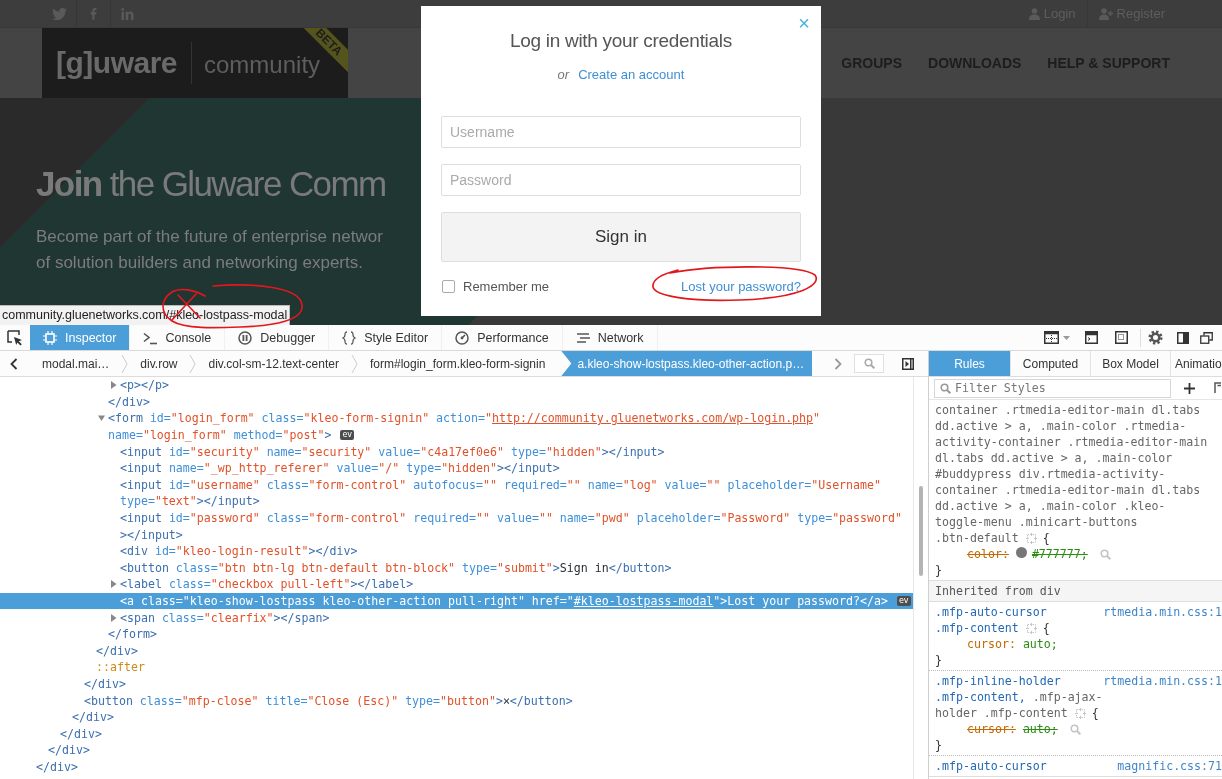  I want to click on markup-code: <input name="_wp_http_referer" value="/" type="hidden"></input>, so click(340, 468).